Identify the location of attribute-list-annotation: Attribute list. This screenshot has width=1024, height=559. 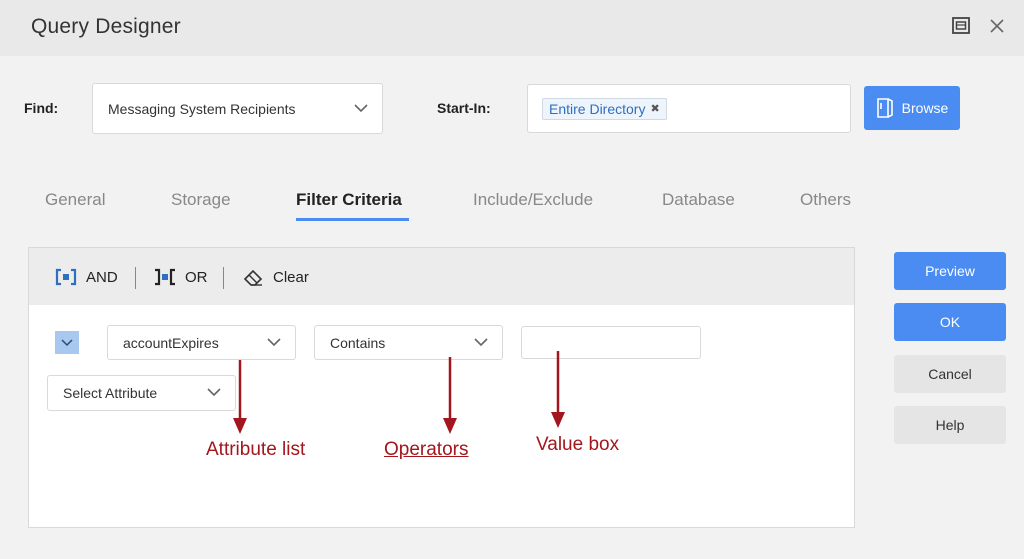
(256, 449).